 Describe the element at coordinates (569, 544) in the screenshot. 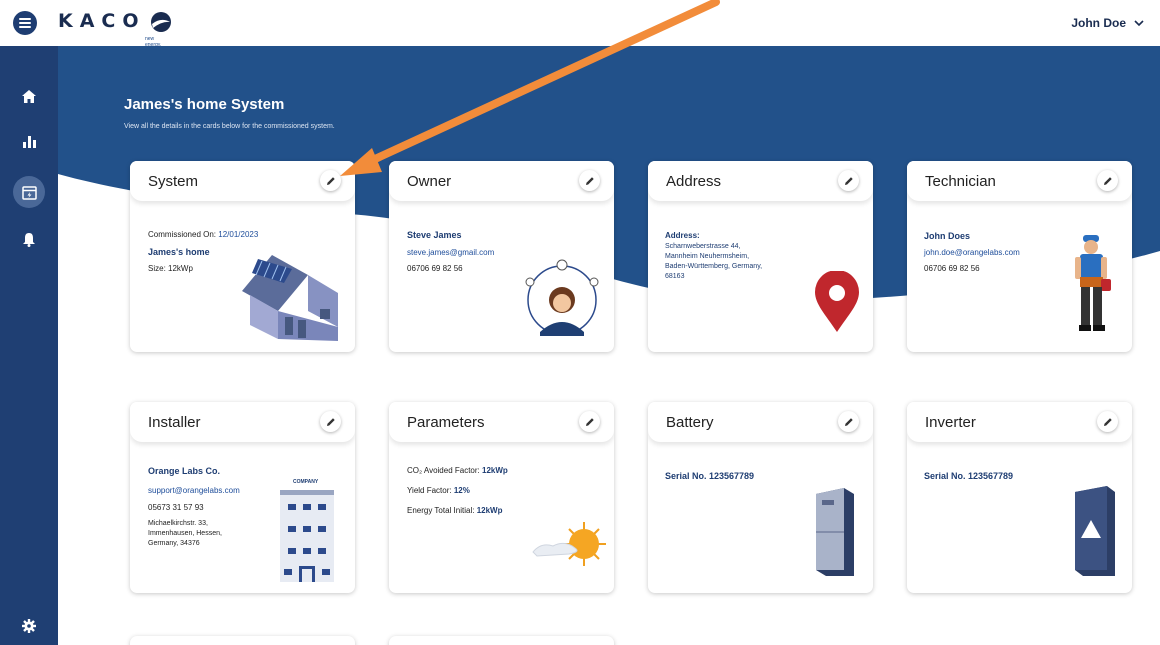

I see `sun-cloud-illustration` at that location.